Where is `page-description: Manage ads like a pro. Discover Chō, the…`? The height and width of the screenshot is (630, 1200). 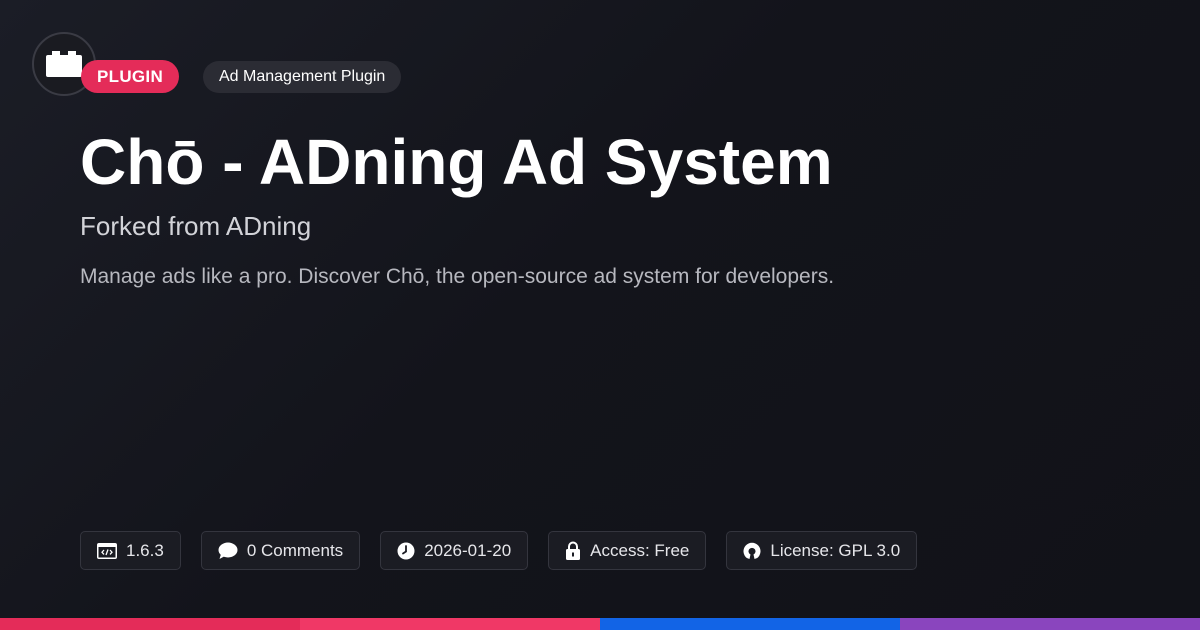
page-description: Manage ads like a pro. Discover Chō, the… is located at coordinates (457, 276).